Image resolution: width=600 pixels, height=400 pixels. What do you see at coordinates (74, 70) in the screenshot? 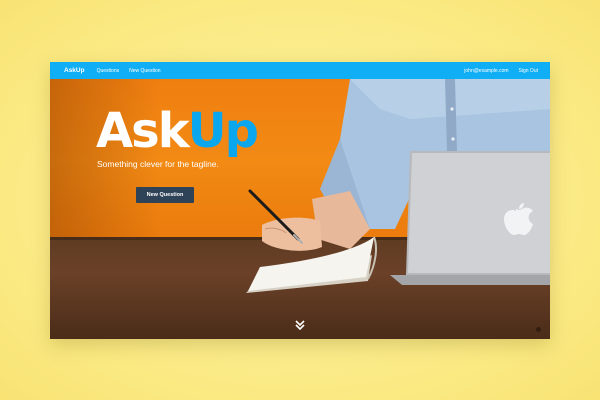
I see `brand-logo: AskUp` at bounding box center [74, 70].